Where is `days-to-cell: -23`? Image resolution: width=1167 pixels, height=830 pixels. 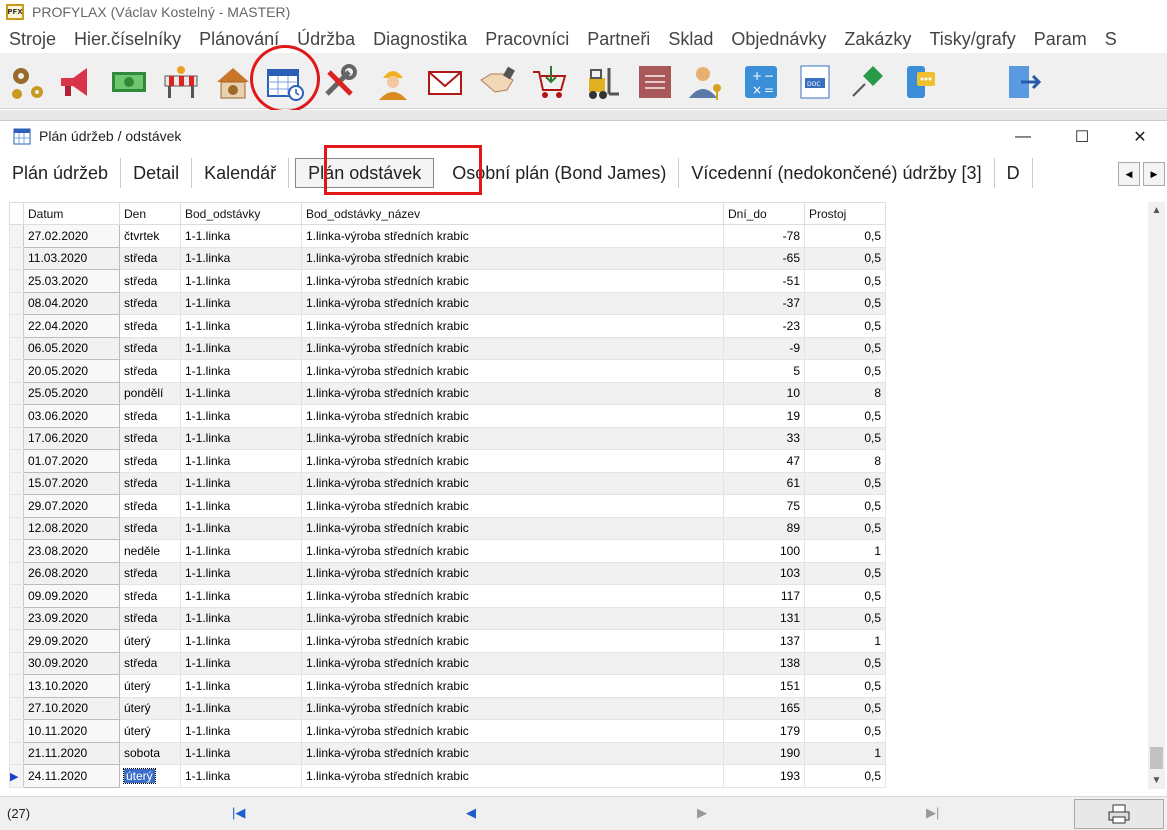 days-to-cell: -23 is located at coordinates (764, 326).